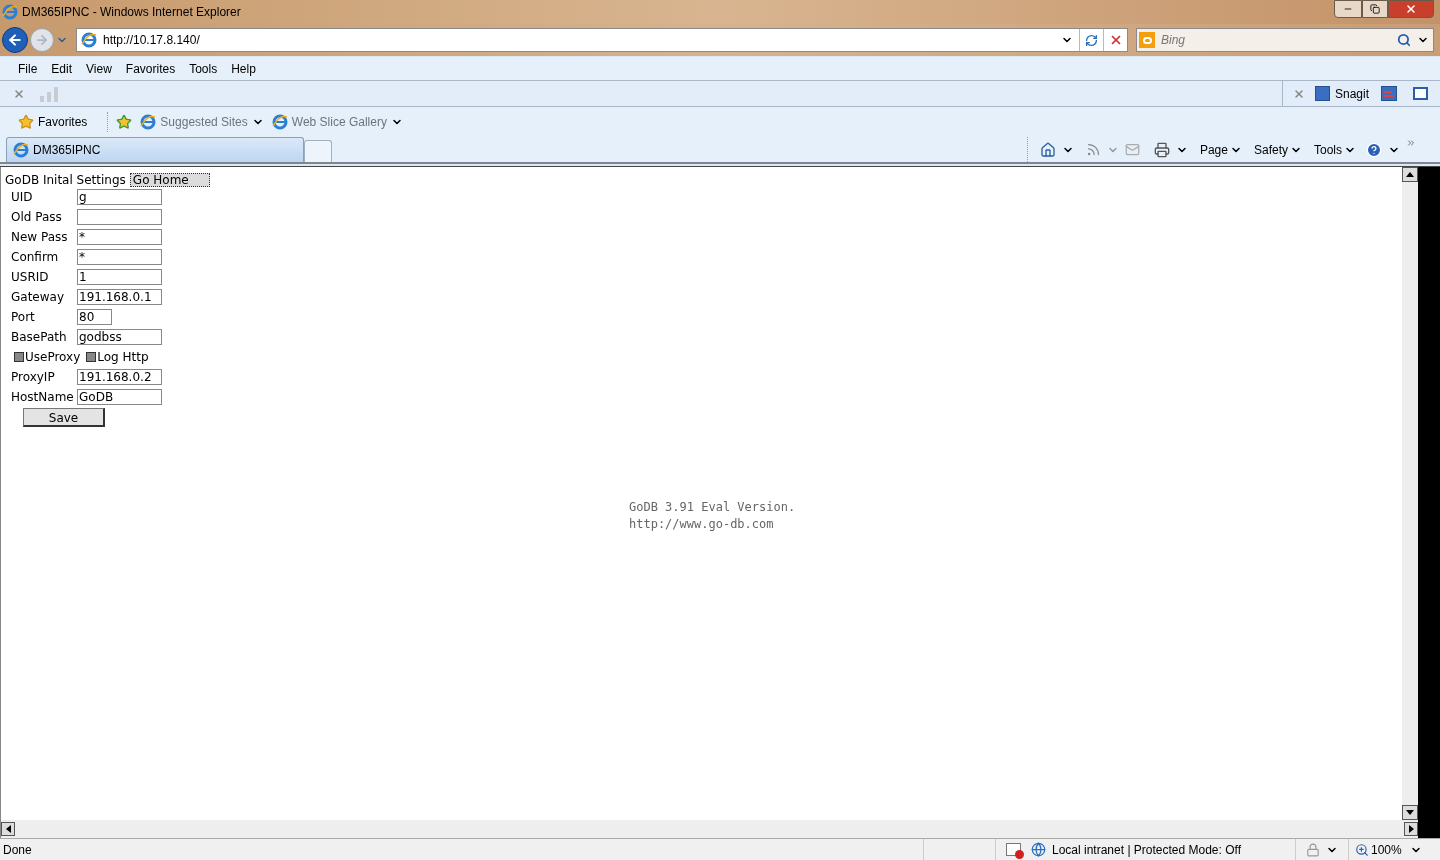 The width and height of the screenshot is (1440, 860). Describe the element at coordinates (1348, 9) in the screenshot. I see `minimize-button` at that location.